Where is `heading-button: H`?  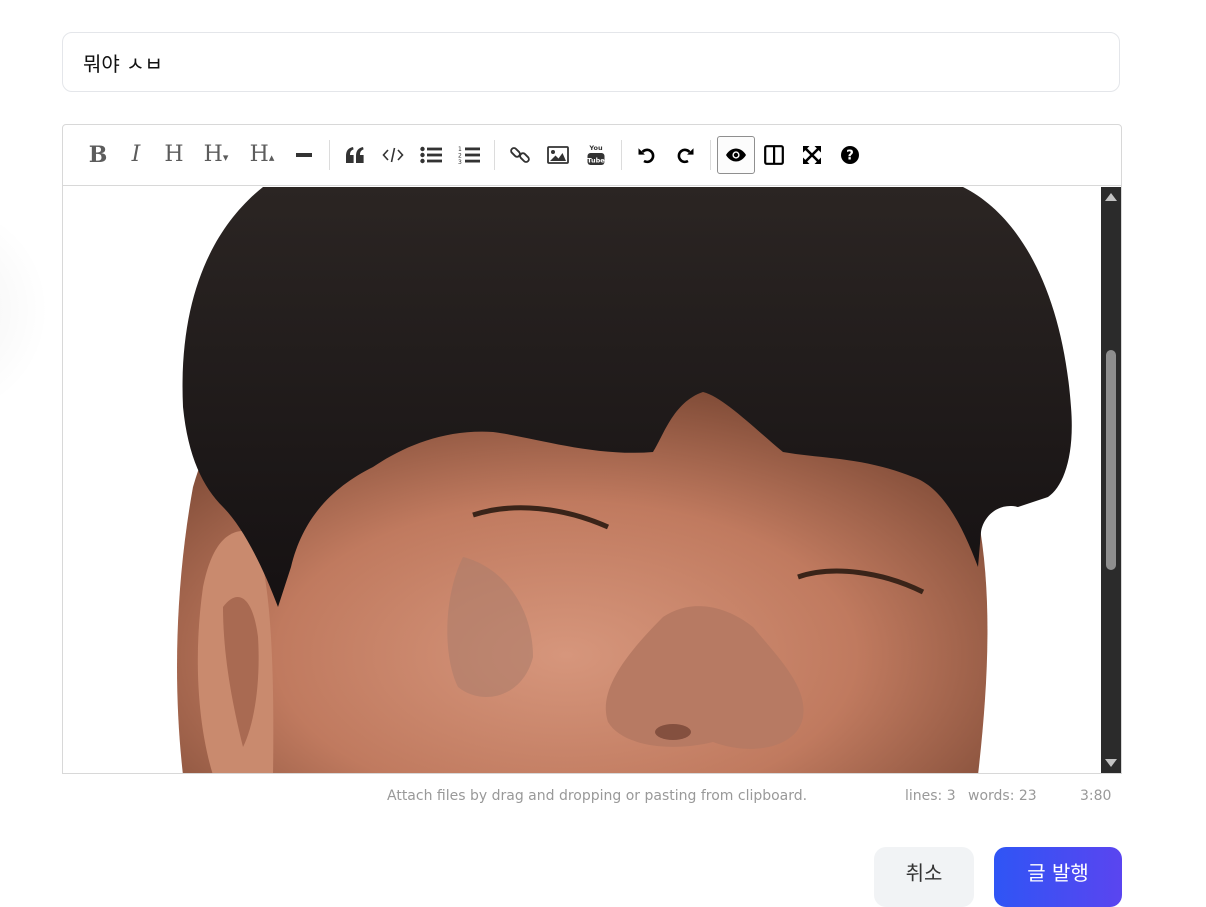 heading-button: H is located at coordinates (174, 155).